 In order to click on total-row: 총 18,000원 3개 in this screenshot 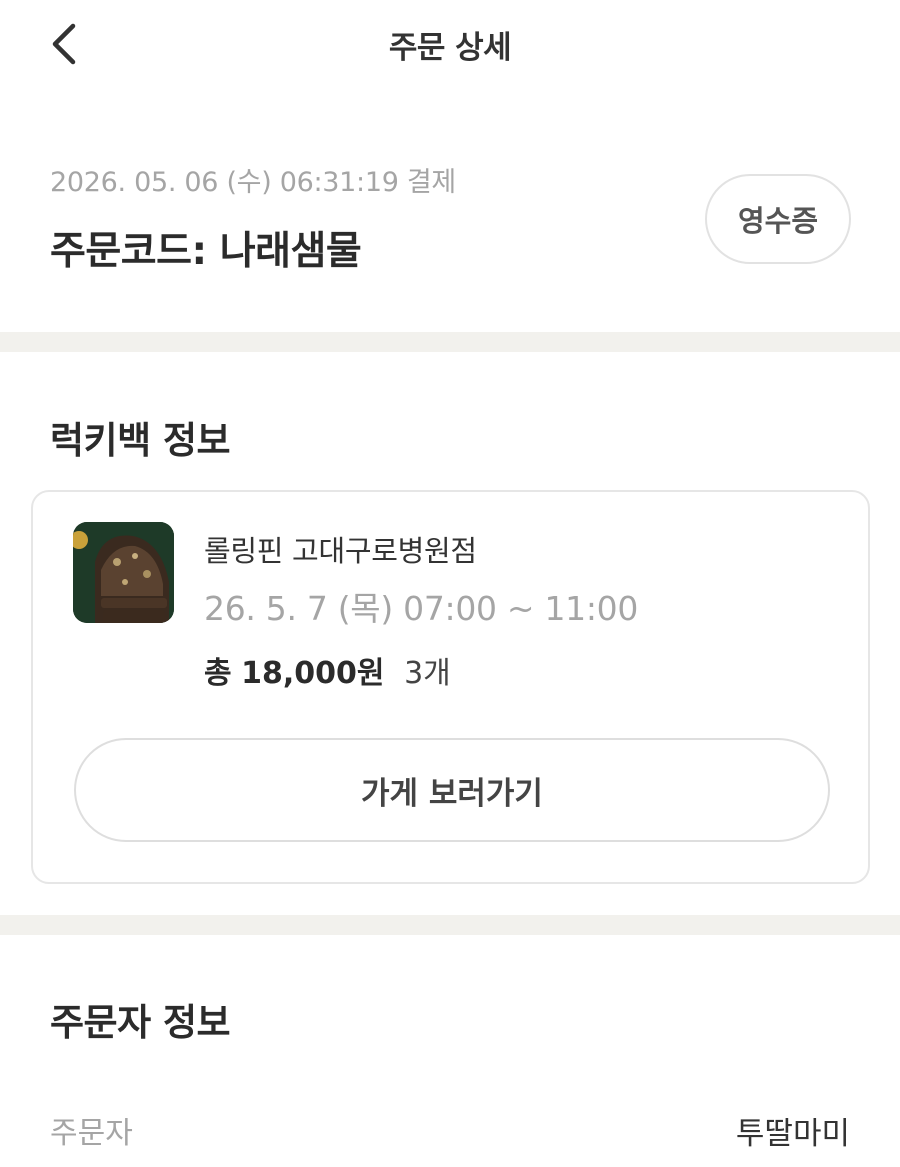, I will do `click(327, 670)`.